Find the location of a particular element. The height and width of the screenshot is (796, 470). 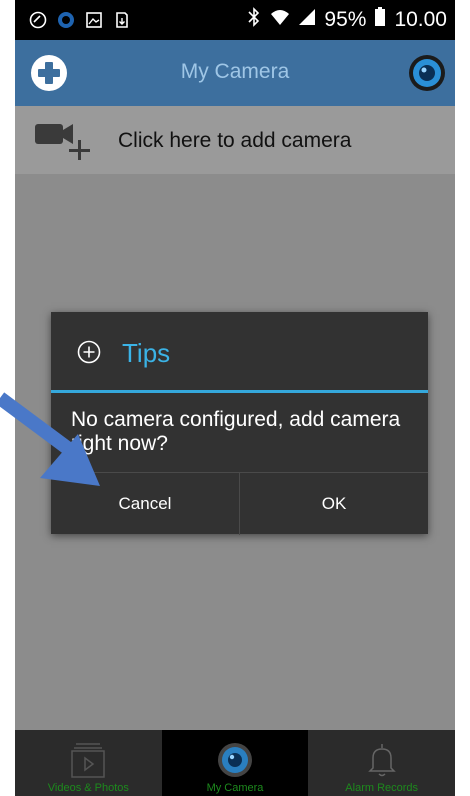

app-notification-icon is located at coordinates (66, 20).